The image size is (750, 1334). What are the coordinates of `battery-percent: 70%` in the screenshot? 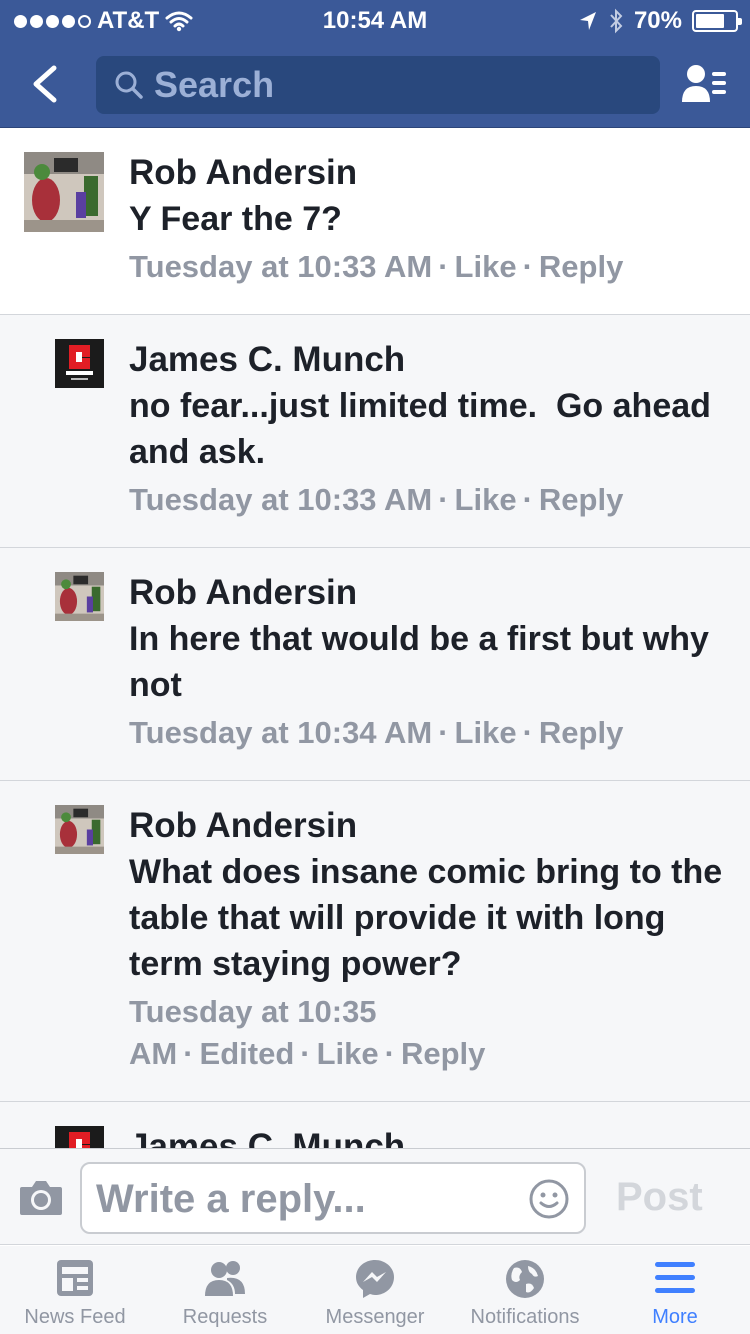 It's located at (657, 20).